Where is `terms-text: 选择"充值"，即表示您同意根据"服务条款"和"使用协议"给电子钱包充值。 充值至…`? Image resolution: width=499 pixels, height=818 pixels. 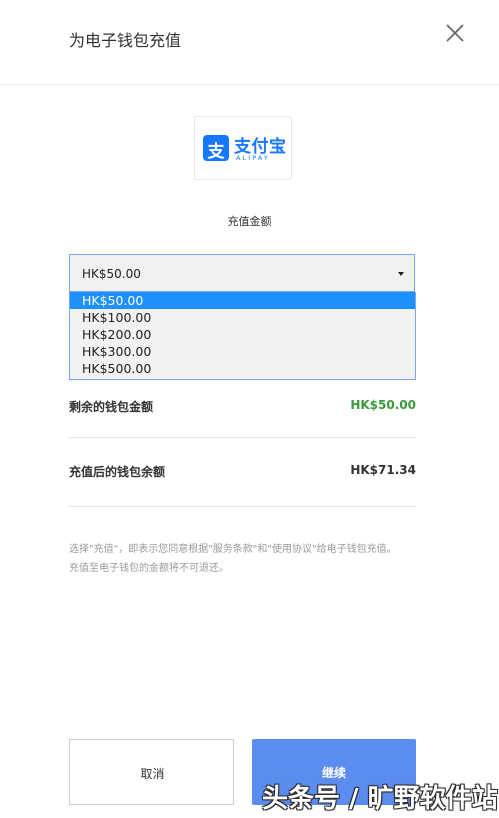 terms-text: 选择"充值"，即表示您同意根据"服务条款"和"使用协议"给电子钱包充值。 充值至… is located at coordinates (239, 559).